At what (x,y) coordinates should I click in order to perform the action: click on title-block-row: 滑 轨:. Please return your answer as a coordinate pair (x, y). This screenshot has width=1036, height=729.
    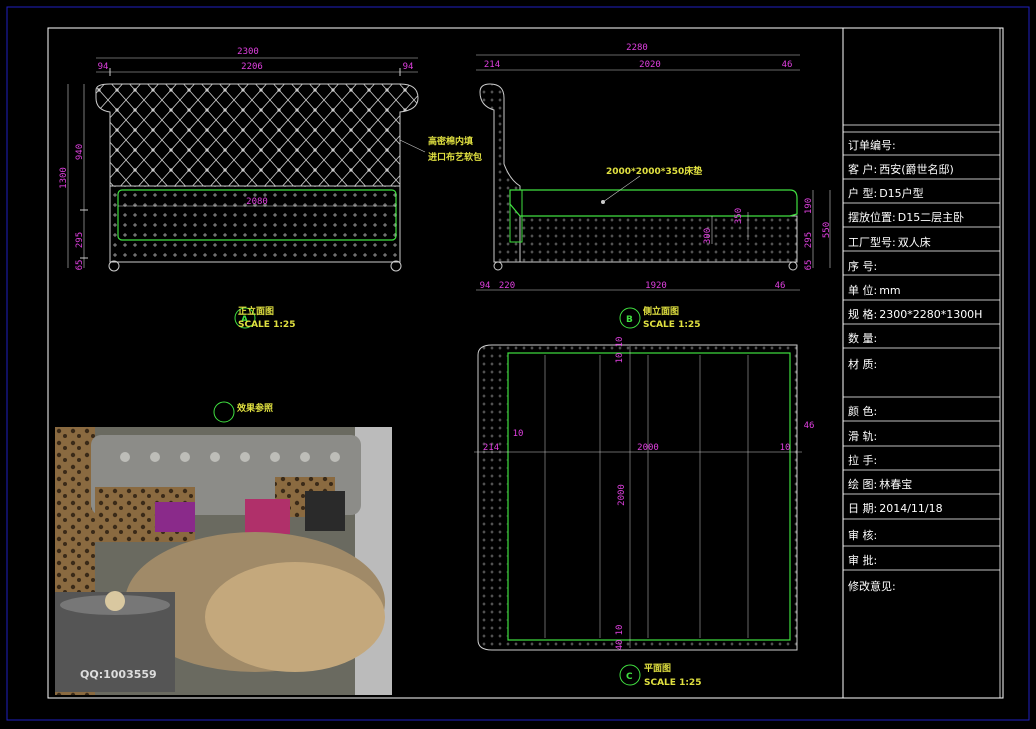
    Looking at the image, I should click on (923, 436).